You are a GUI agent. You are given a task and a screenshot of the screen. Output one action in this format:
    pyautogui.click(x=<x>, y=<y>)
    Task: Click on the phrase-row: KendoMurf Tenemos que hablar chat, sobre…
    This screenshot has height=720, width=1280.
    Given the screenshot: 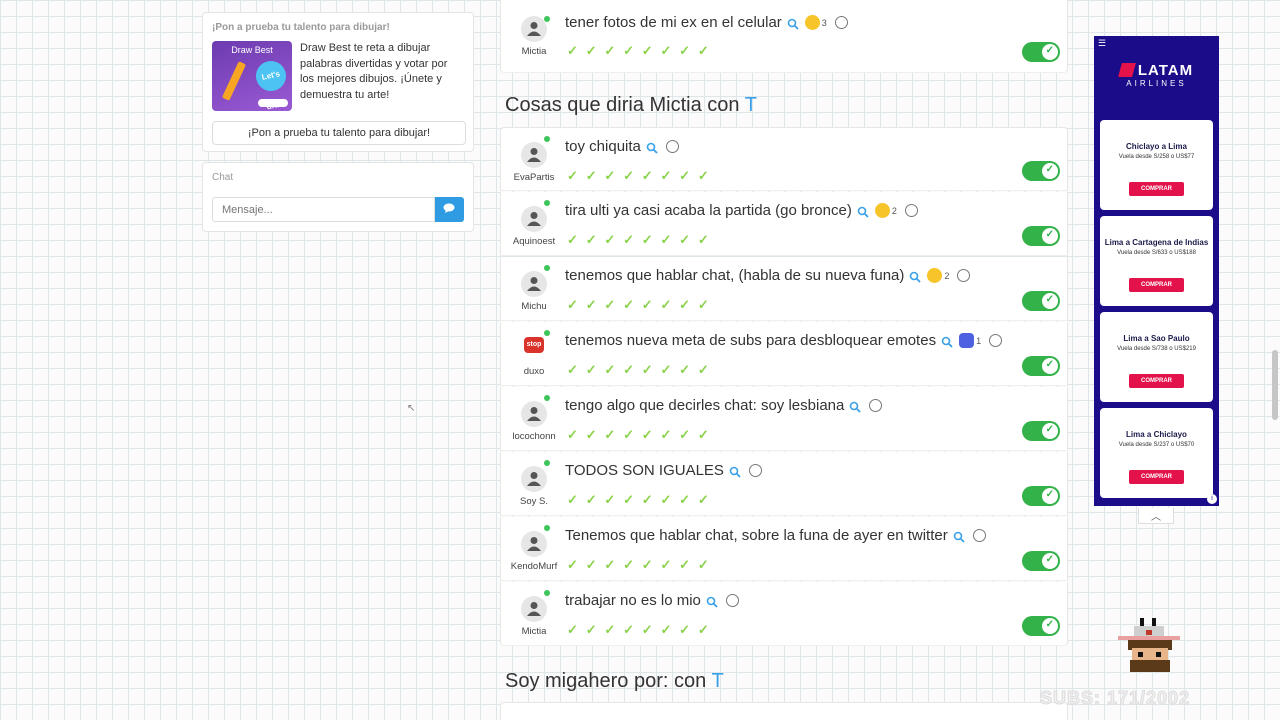 What is the action you would take?
    pyautogui.click(x=784, y=549)
    